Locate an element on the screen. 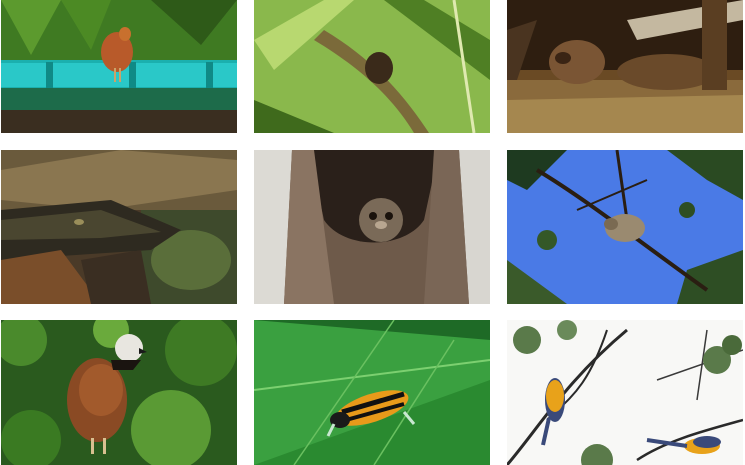  photo-caiman-close-up is located at coordinates (119, 227).